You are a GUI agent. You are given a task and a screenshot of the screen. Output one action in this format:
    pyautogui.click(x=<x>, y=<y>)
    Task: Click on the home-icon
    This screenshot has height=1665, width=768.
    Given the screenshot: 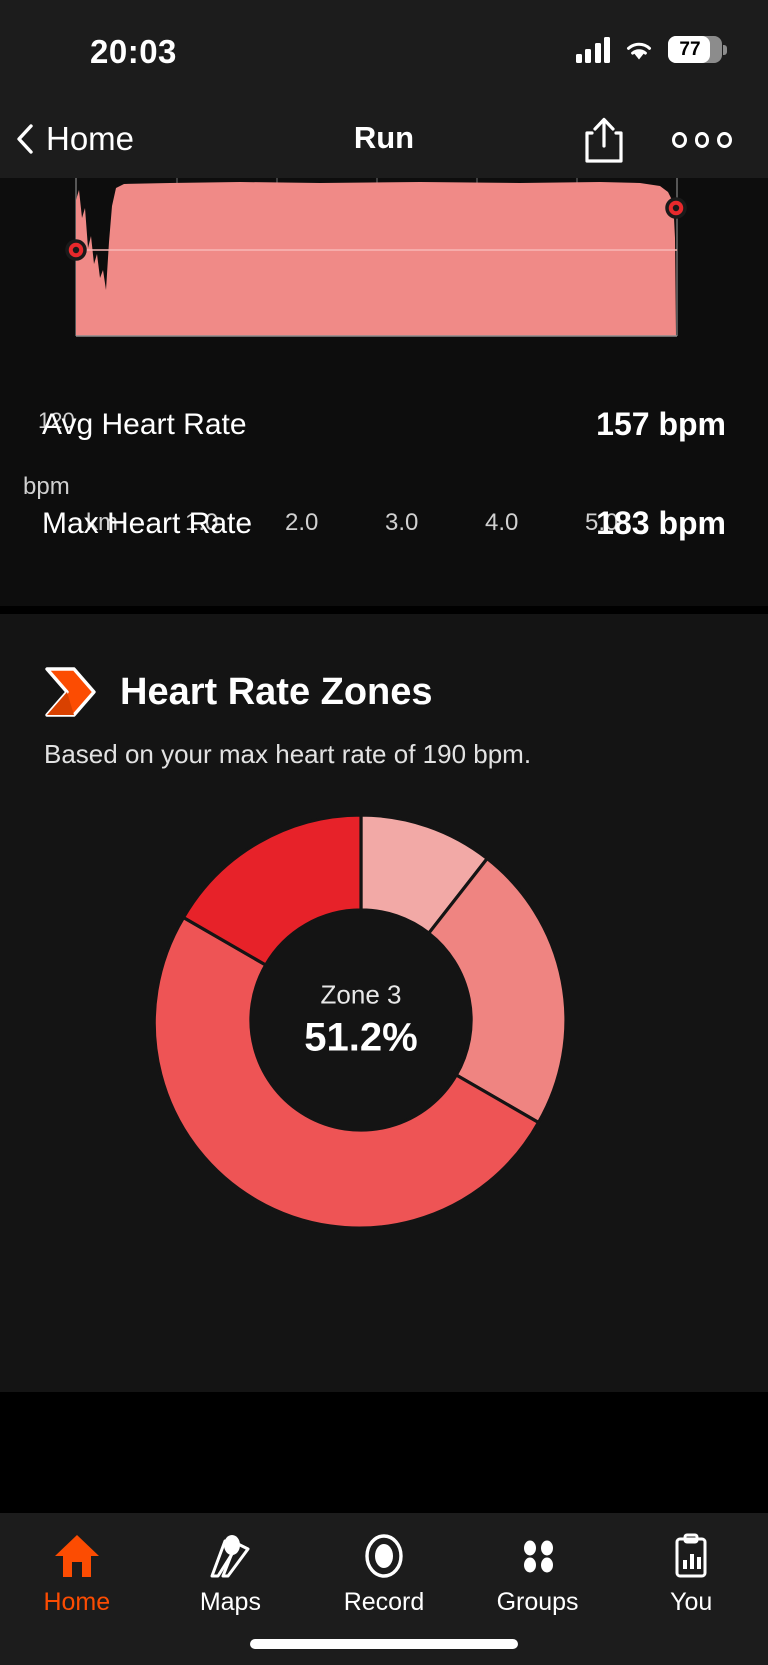 What is the action you would take?
    pyautogui.click(x=77, y=1556)
    